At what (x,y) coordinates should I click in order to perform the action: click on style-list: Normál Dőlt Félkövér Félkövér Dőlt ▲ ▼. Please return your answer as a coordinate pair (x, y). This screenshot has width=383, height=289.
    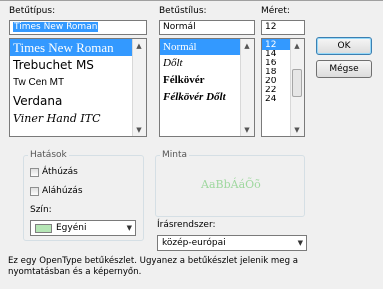
    Looking at the image, I should click on (207, 87).